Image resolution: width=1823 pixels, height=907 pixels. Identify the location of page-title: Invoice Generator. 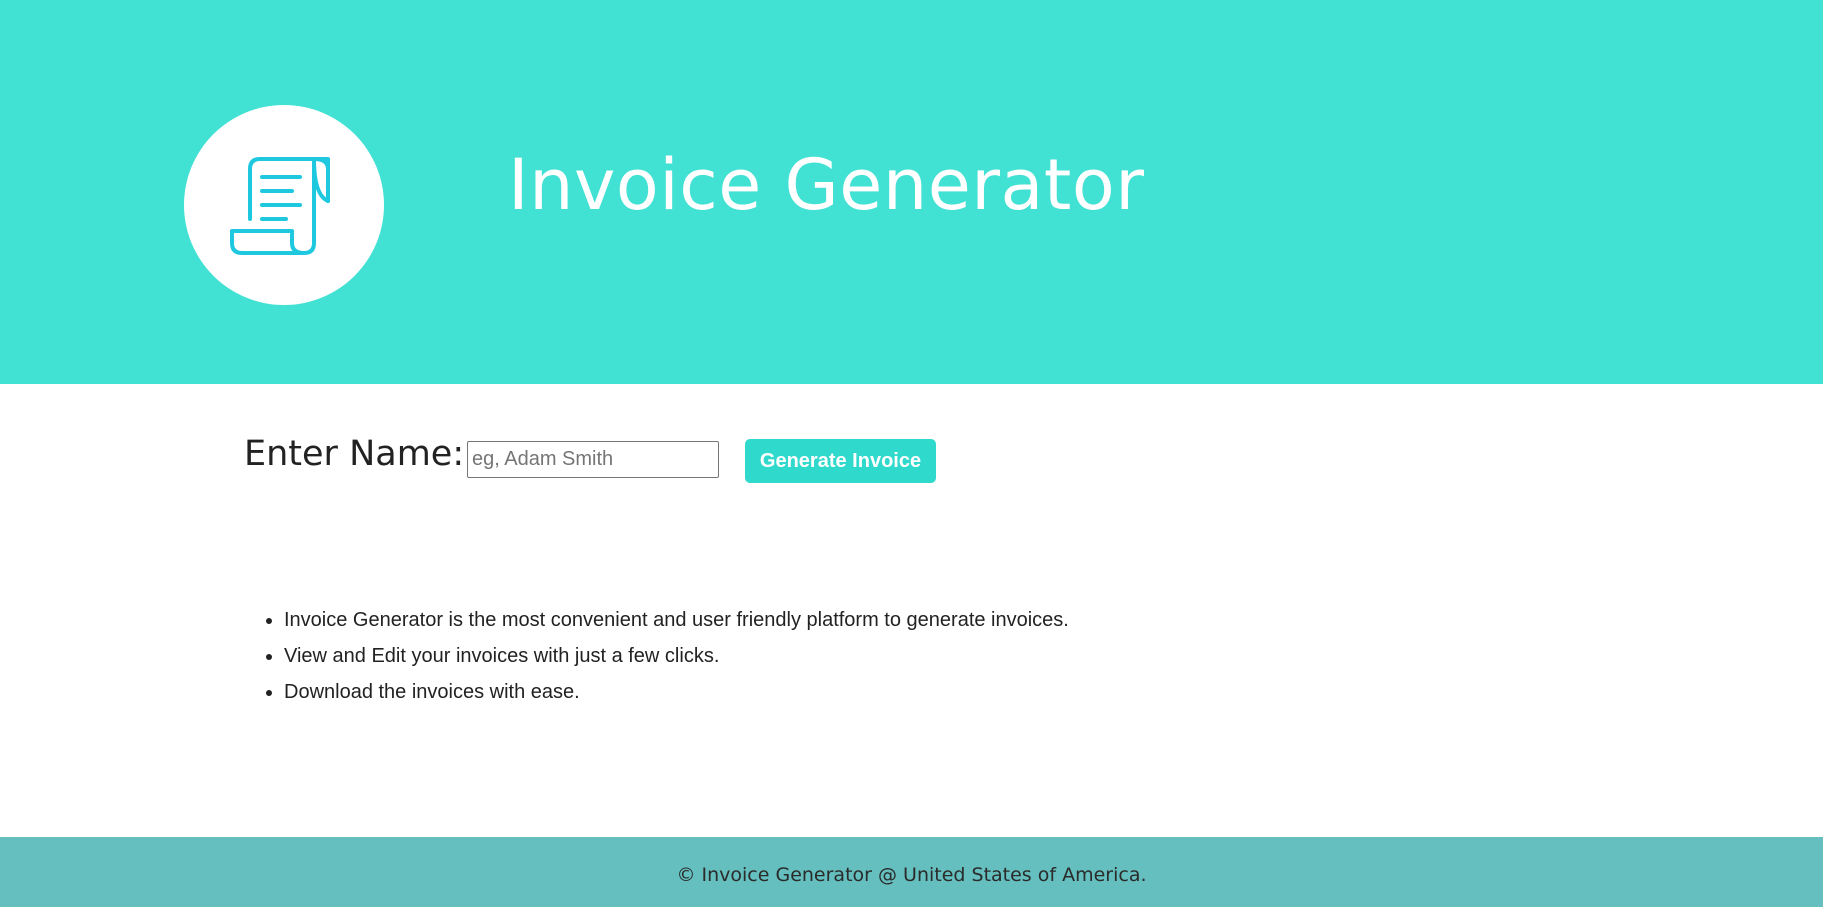
(826, 185).